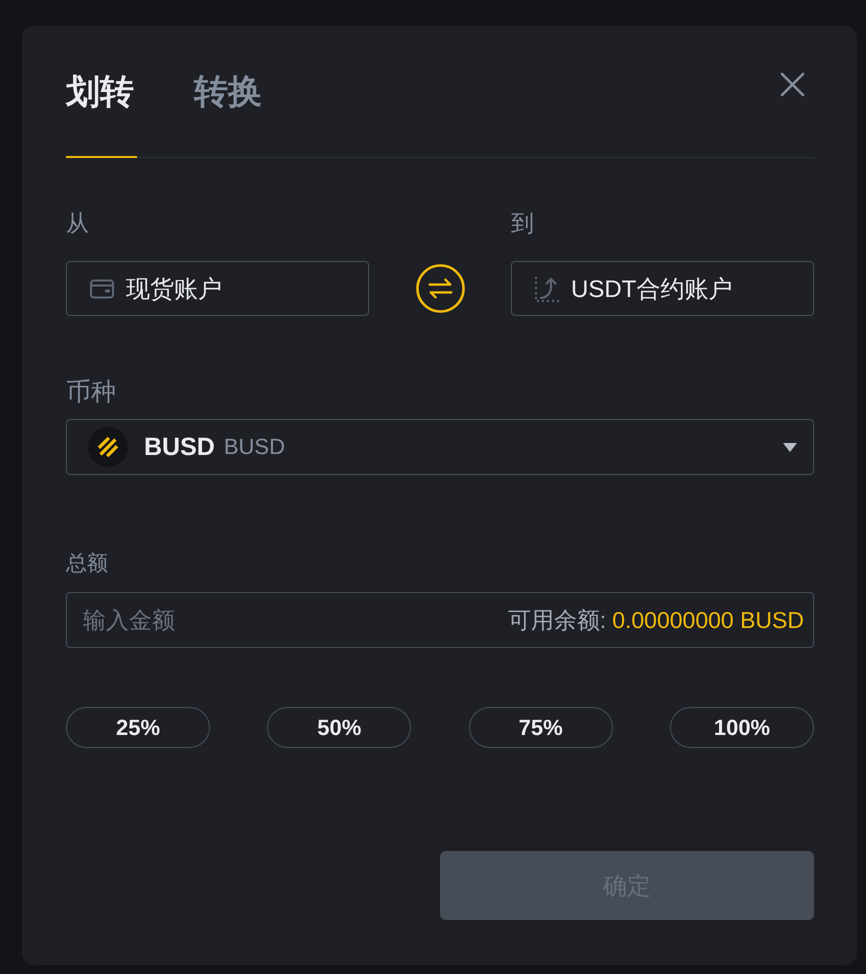 This screenshot has width=866, height=974. What do you see at coordinates (547, 288) in the screenshot?
I see `curve-arrow-icon` at bounding box center [547, 288].